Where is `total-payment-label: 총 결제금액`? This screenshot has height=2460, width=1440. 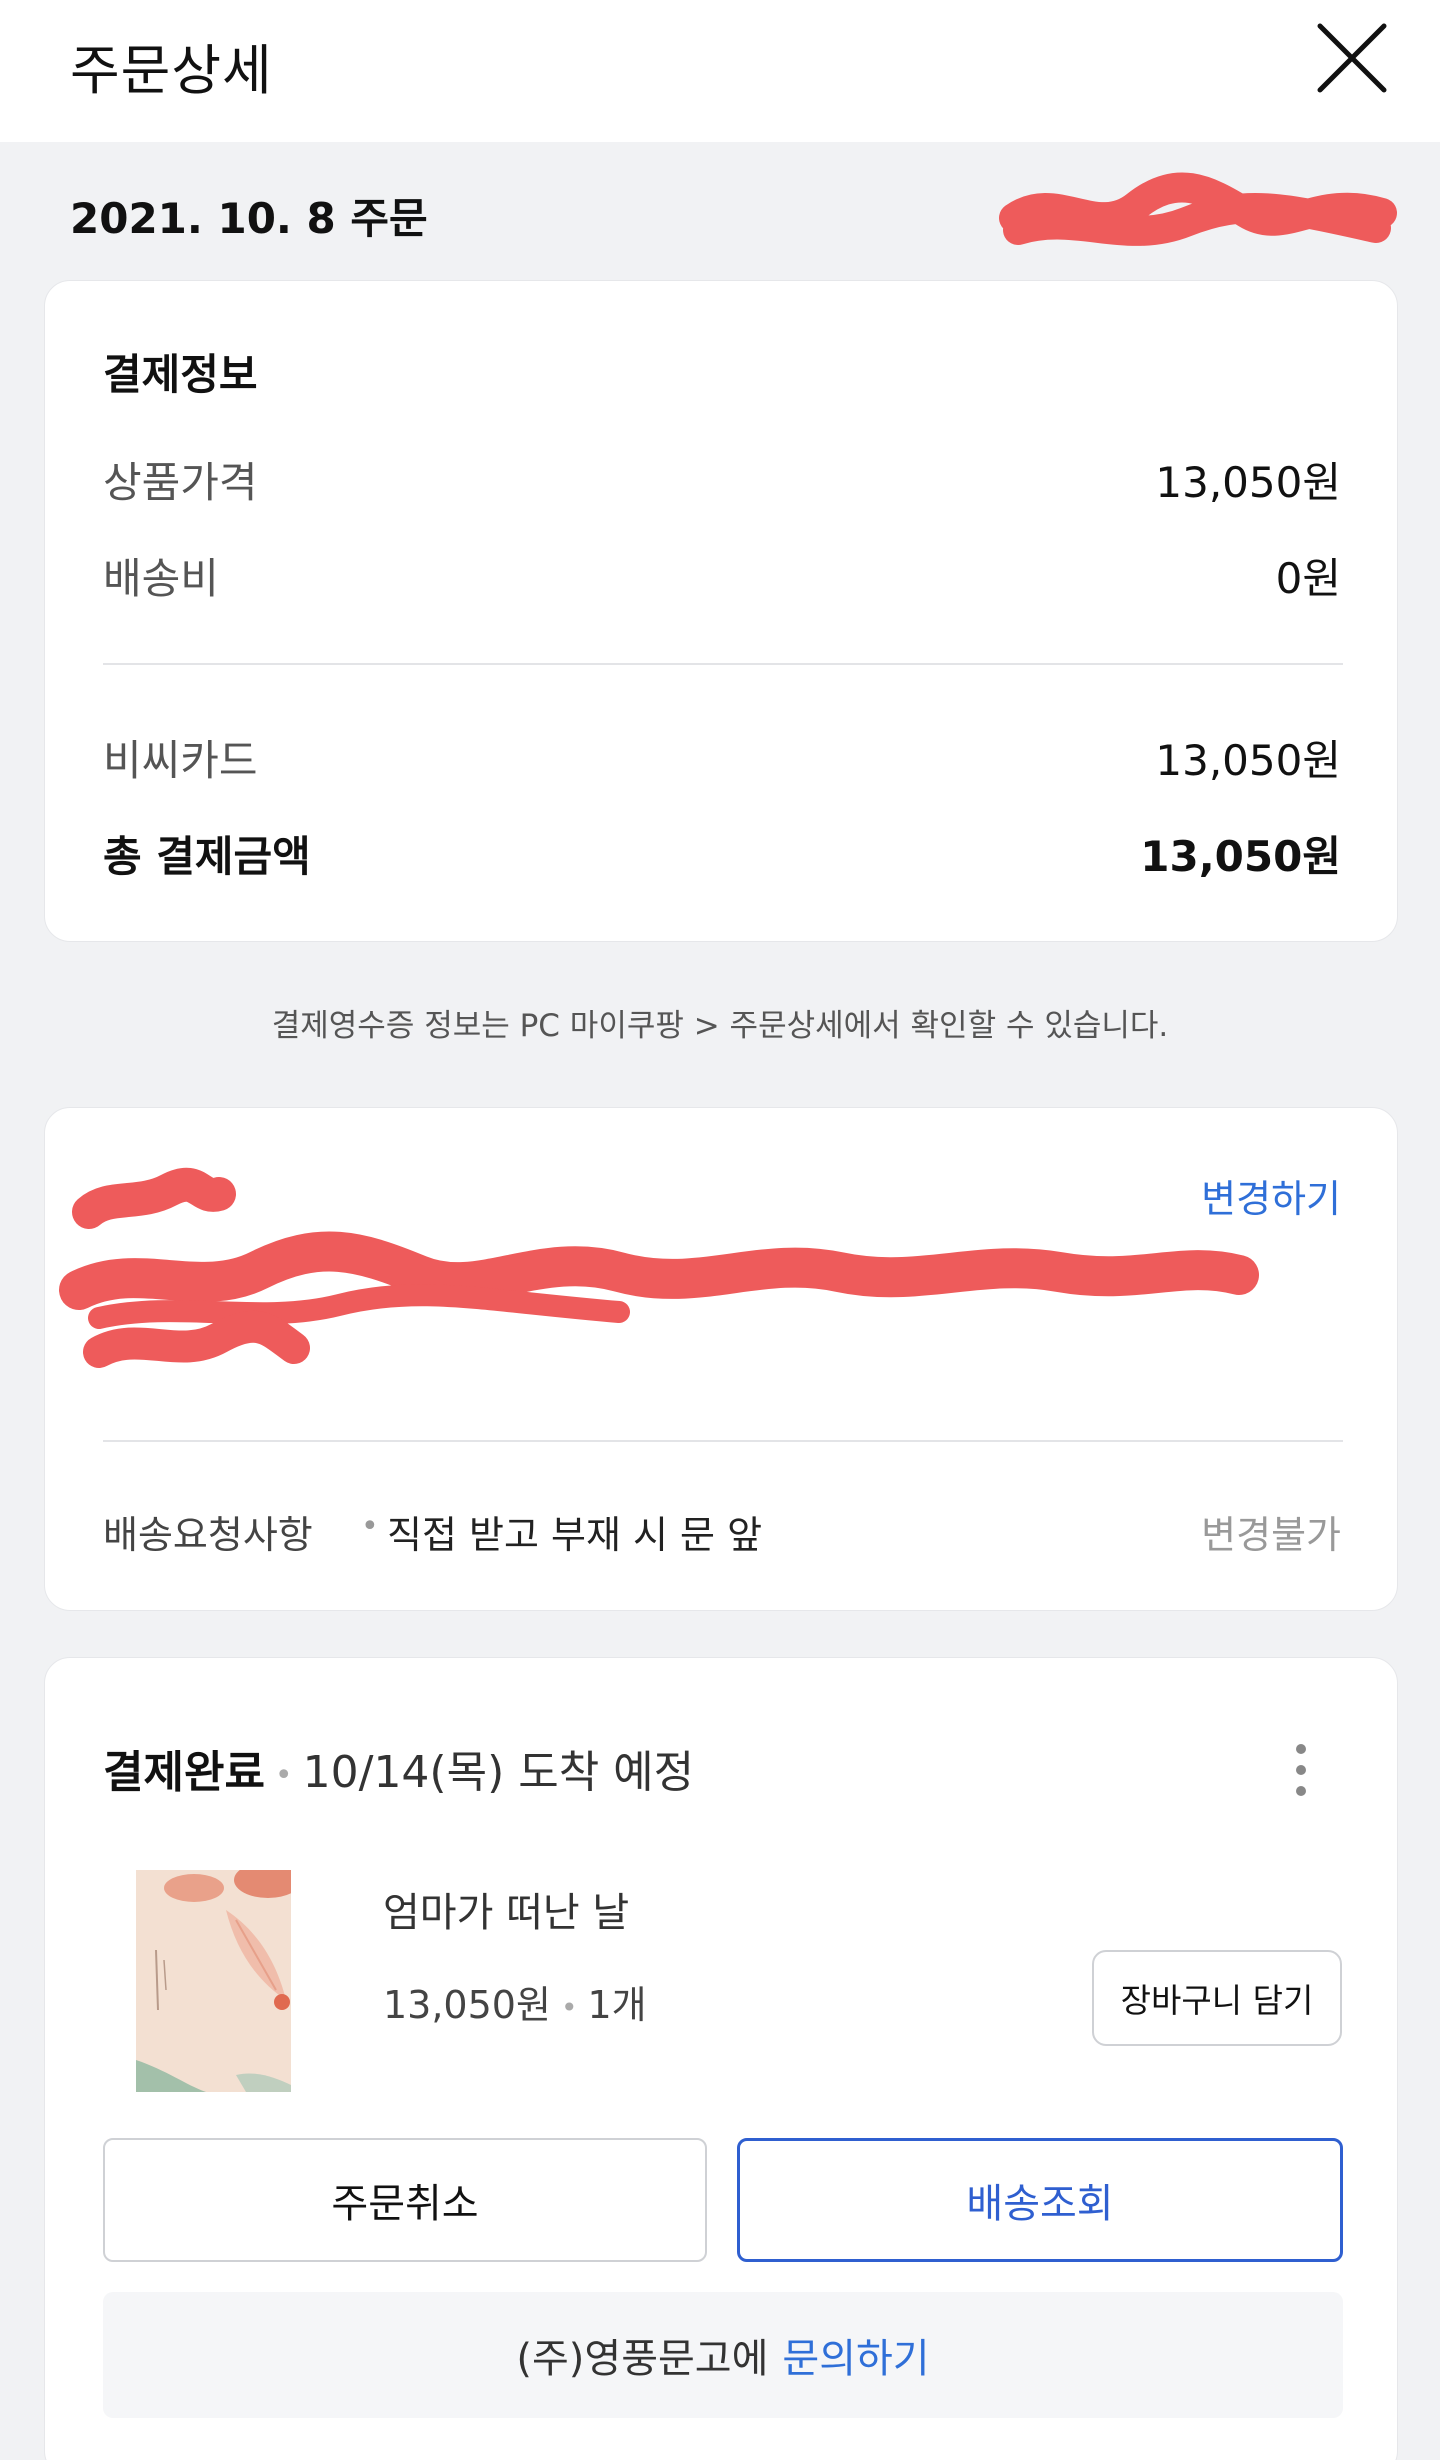 total-payment-label: 총 결제금액 is located at coordinates (207, 856).